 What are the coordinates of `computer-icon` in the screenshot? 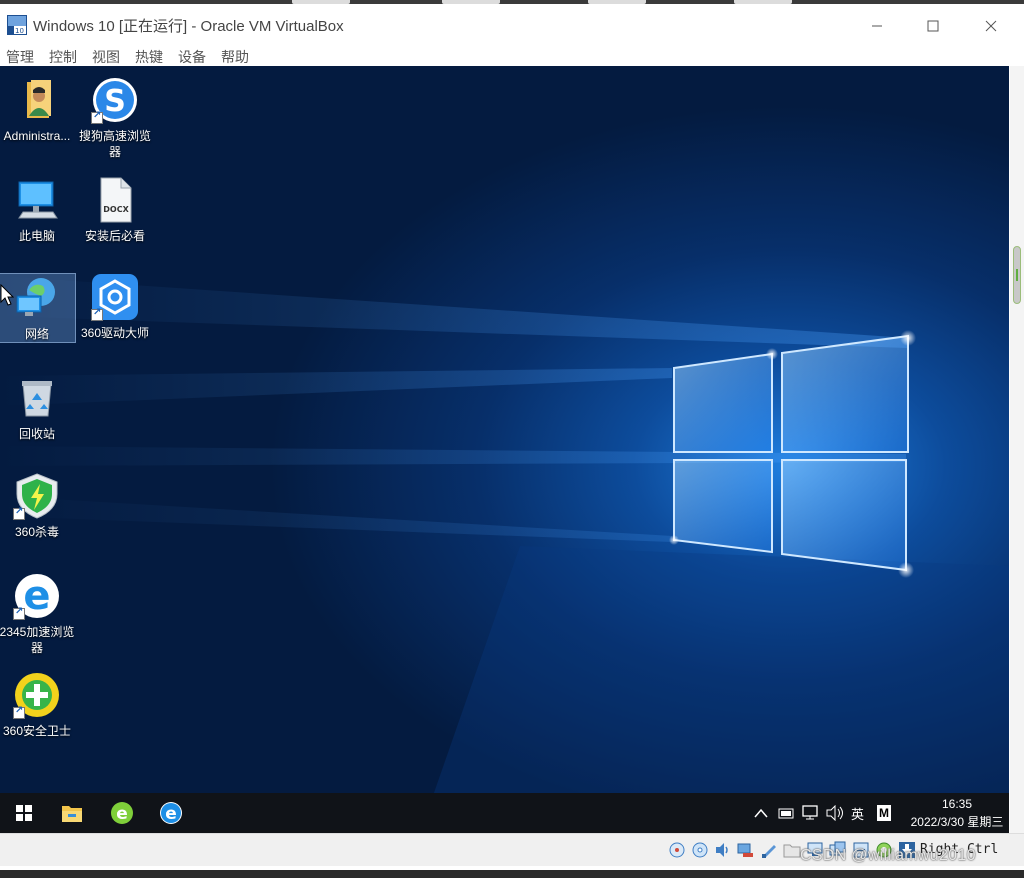 It's located at (38, 200).